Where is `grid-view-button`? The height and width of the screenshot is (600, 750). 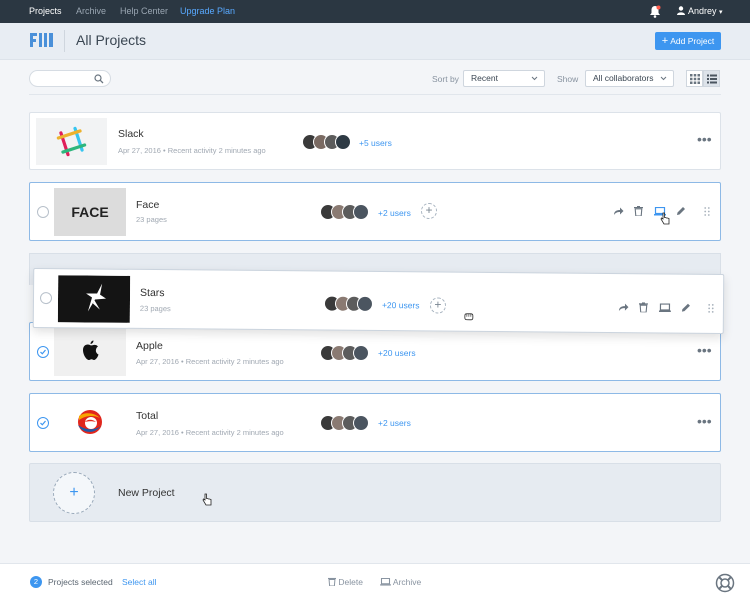
grid-view-button is located at coordinates (694, 78).